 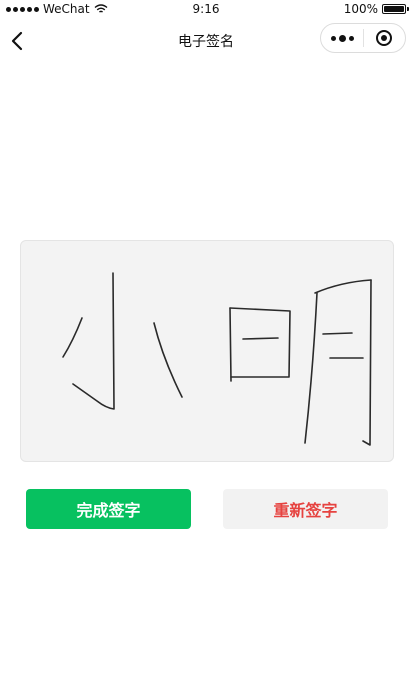 I want to click on status-right: 100%, so click(x=376, y=9).